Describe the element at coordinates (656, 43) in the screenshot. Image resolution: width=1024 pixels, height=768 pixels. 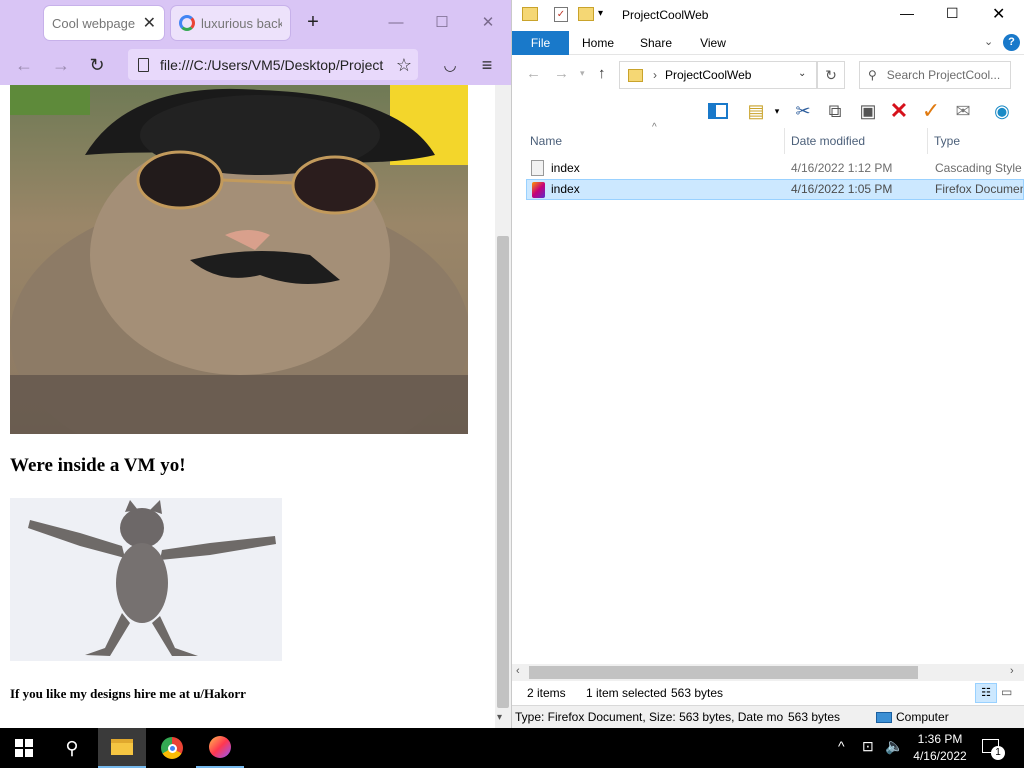
I see `tab-share: Share` at that location.